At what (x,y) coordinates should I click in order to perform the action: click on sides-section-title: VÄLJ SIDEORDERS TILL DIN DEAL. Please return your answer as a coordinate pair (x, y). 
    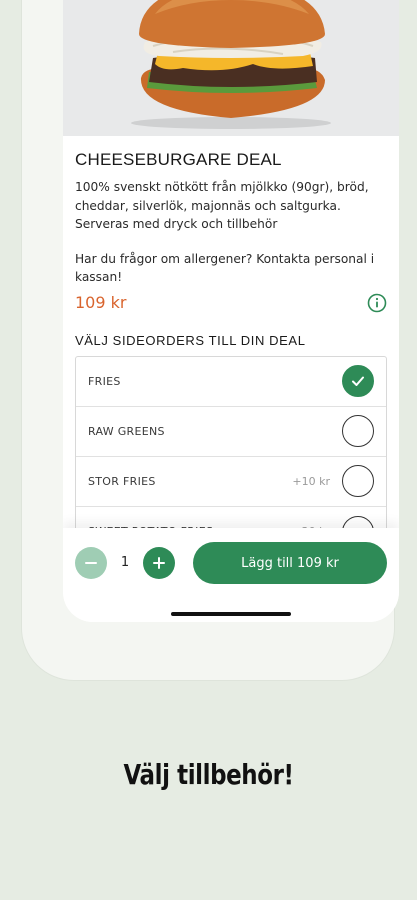
    Looking at the image, I should click on (190, 340).